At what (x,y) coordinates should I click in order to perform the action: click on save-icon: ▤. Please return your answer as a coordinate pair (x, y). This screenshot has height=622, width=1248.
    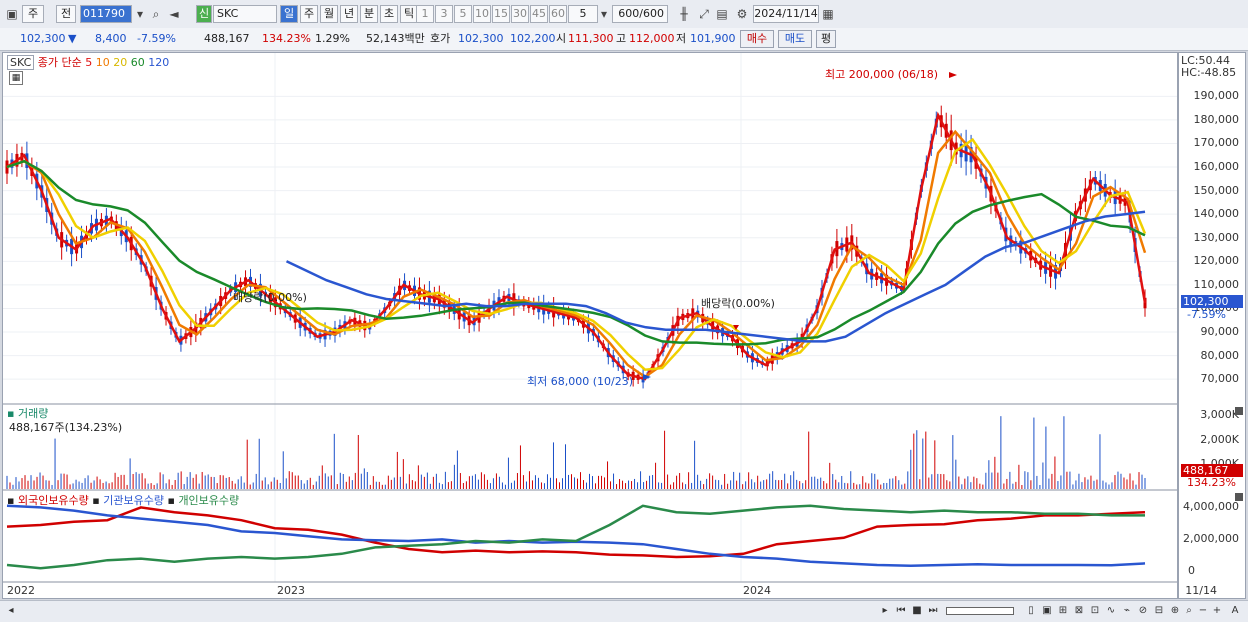
    Looking at the image, I should click on (722, 14).